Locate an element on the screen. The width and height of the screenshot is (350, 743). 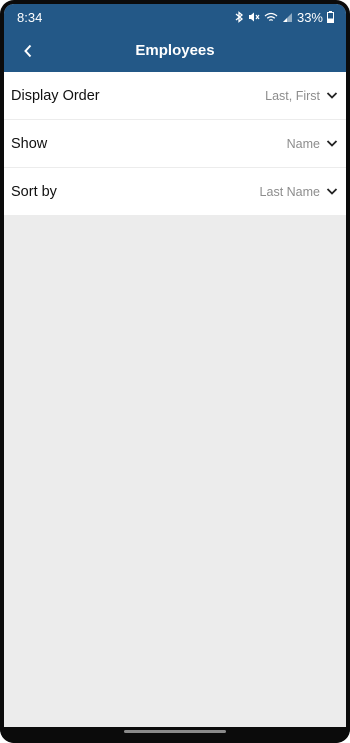
app-header: Employees is located at coordinates (175, 51).